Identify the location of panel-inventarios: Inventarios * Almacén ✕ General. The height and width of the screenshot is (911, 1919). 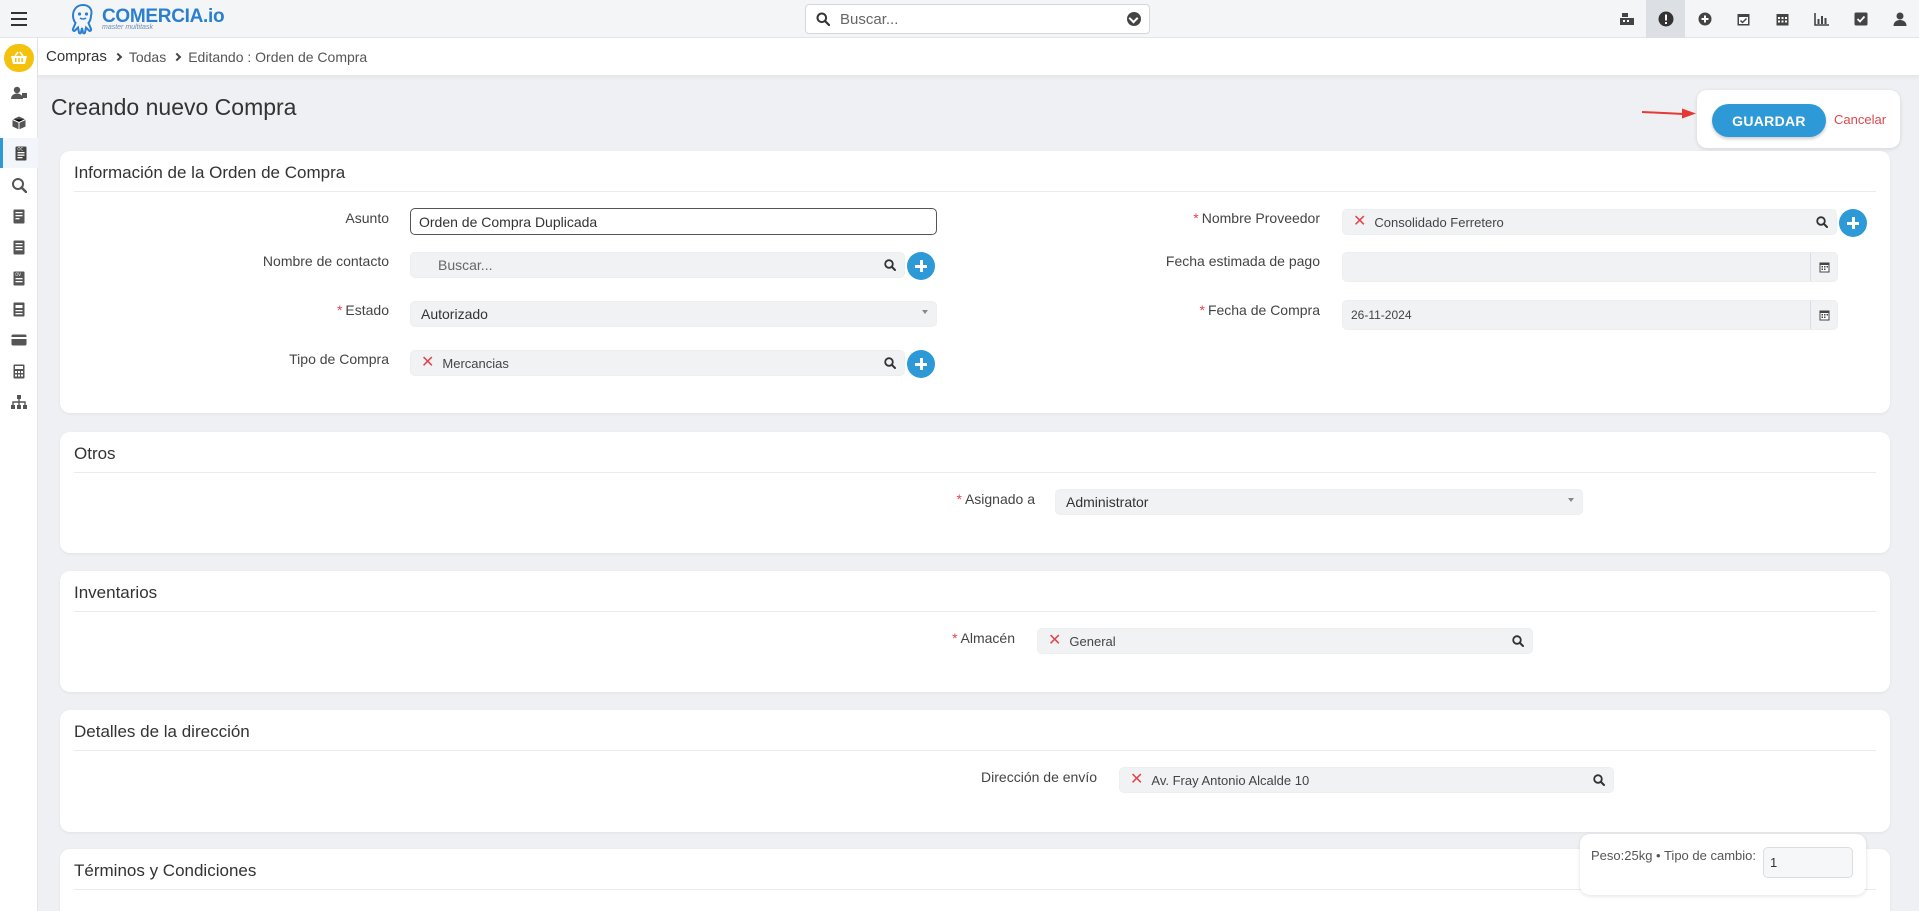
(975, 631).